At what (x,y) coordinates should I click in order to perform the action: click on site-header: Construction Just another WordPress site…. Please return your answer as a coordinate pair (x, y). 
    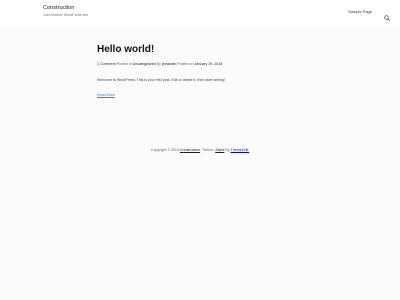
    Looking at the image, I should click on (200, 13).